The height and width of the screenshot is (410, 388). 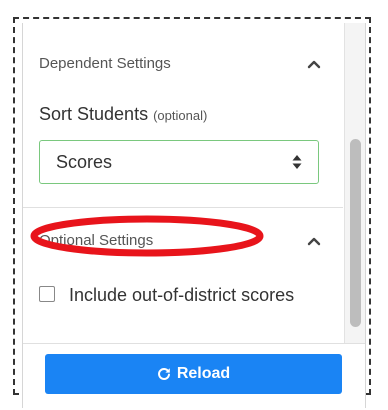 I want to click on optional-note: (optional), so click(x=180, y=115).